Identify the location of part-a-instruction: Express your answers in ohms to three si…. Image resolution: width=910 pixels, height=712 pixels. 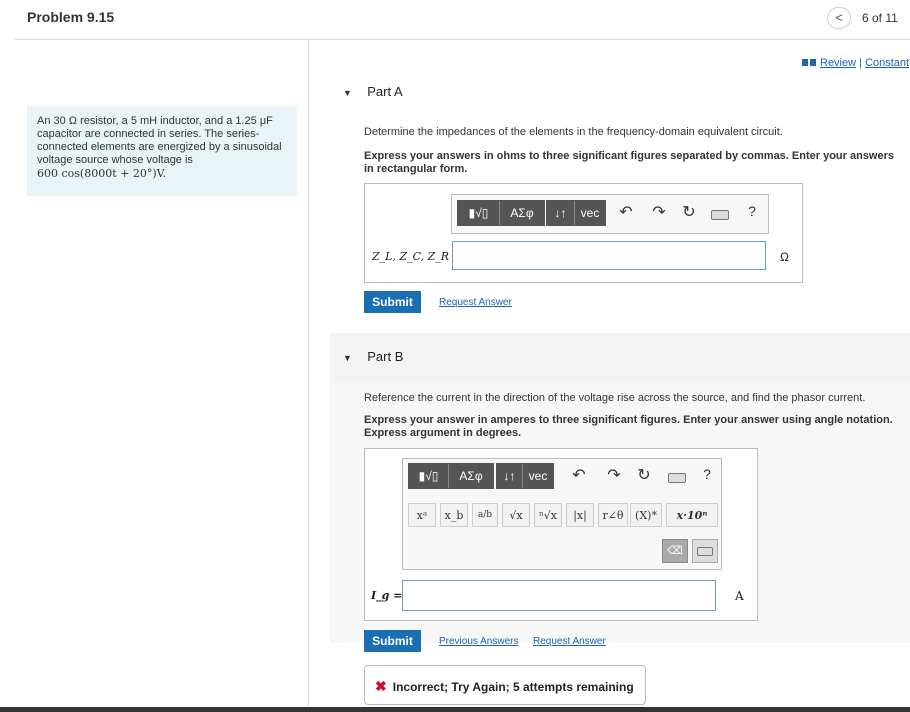
(629, 162).